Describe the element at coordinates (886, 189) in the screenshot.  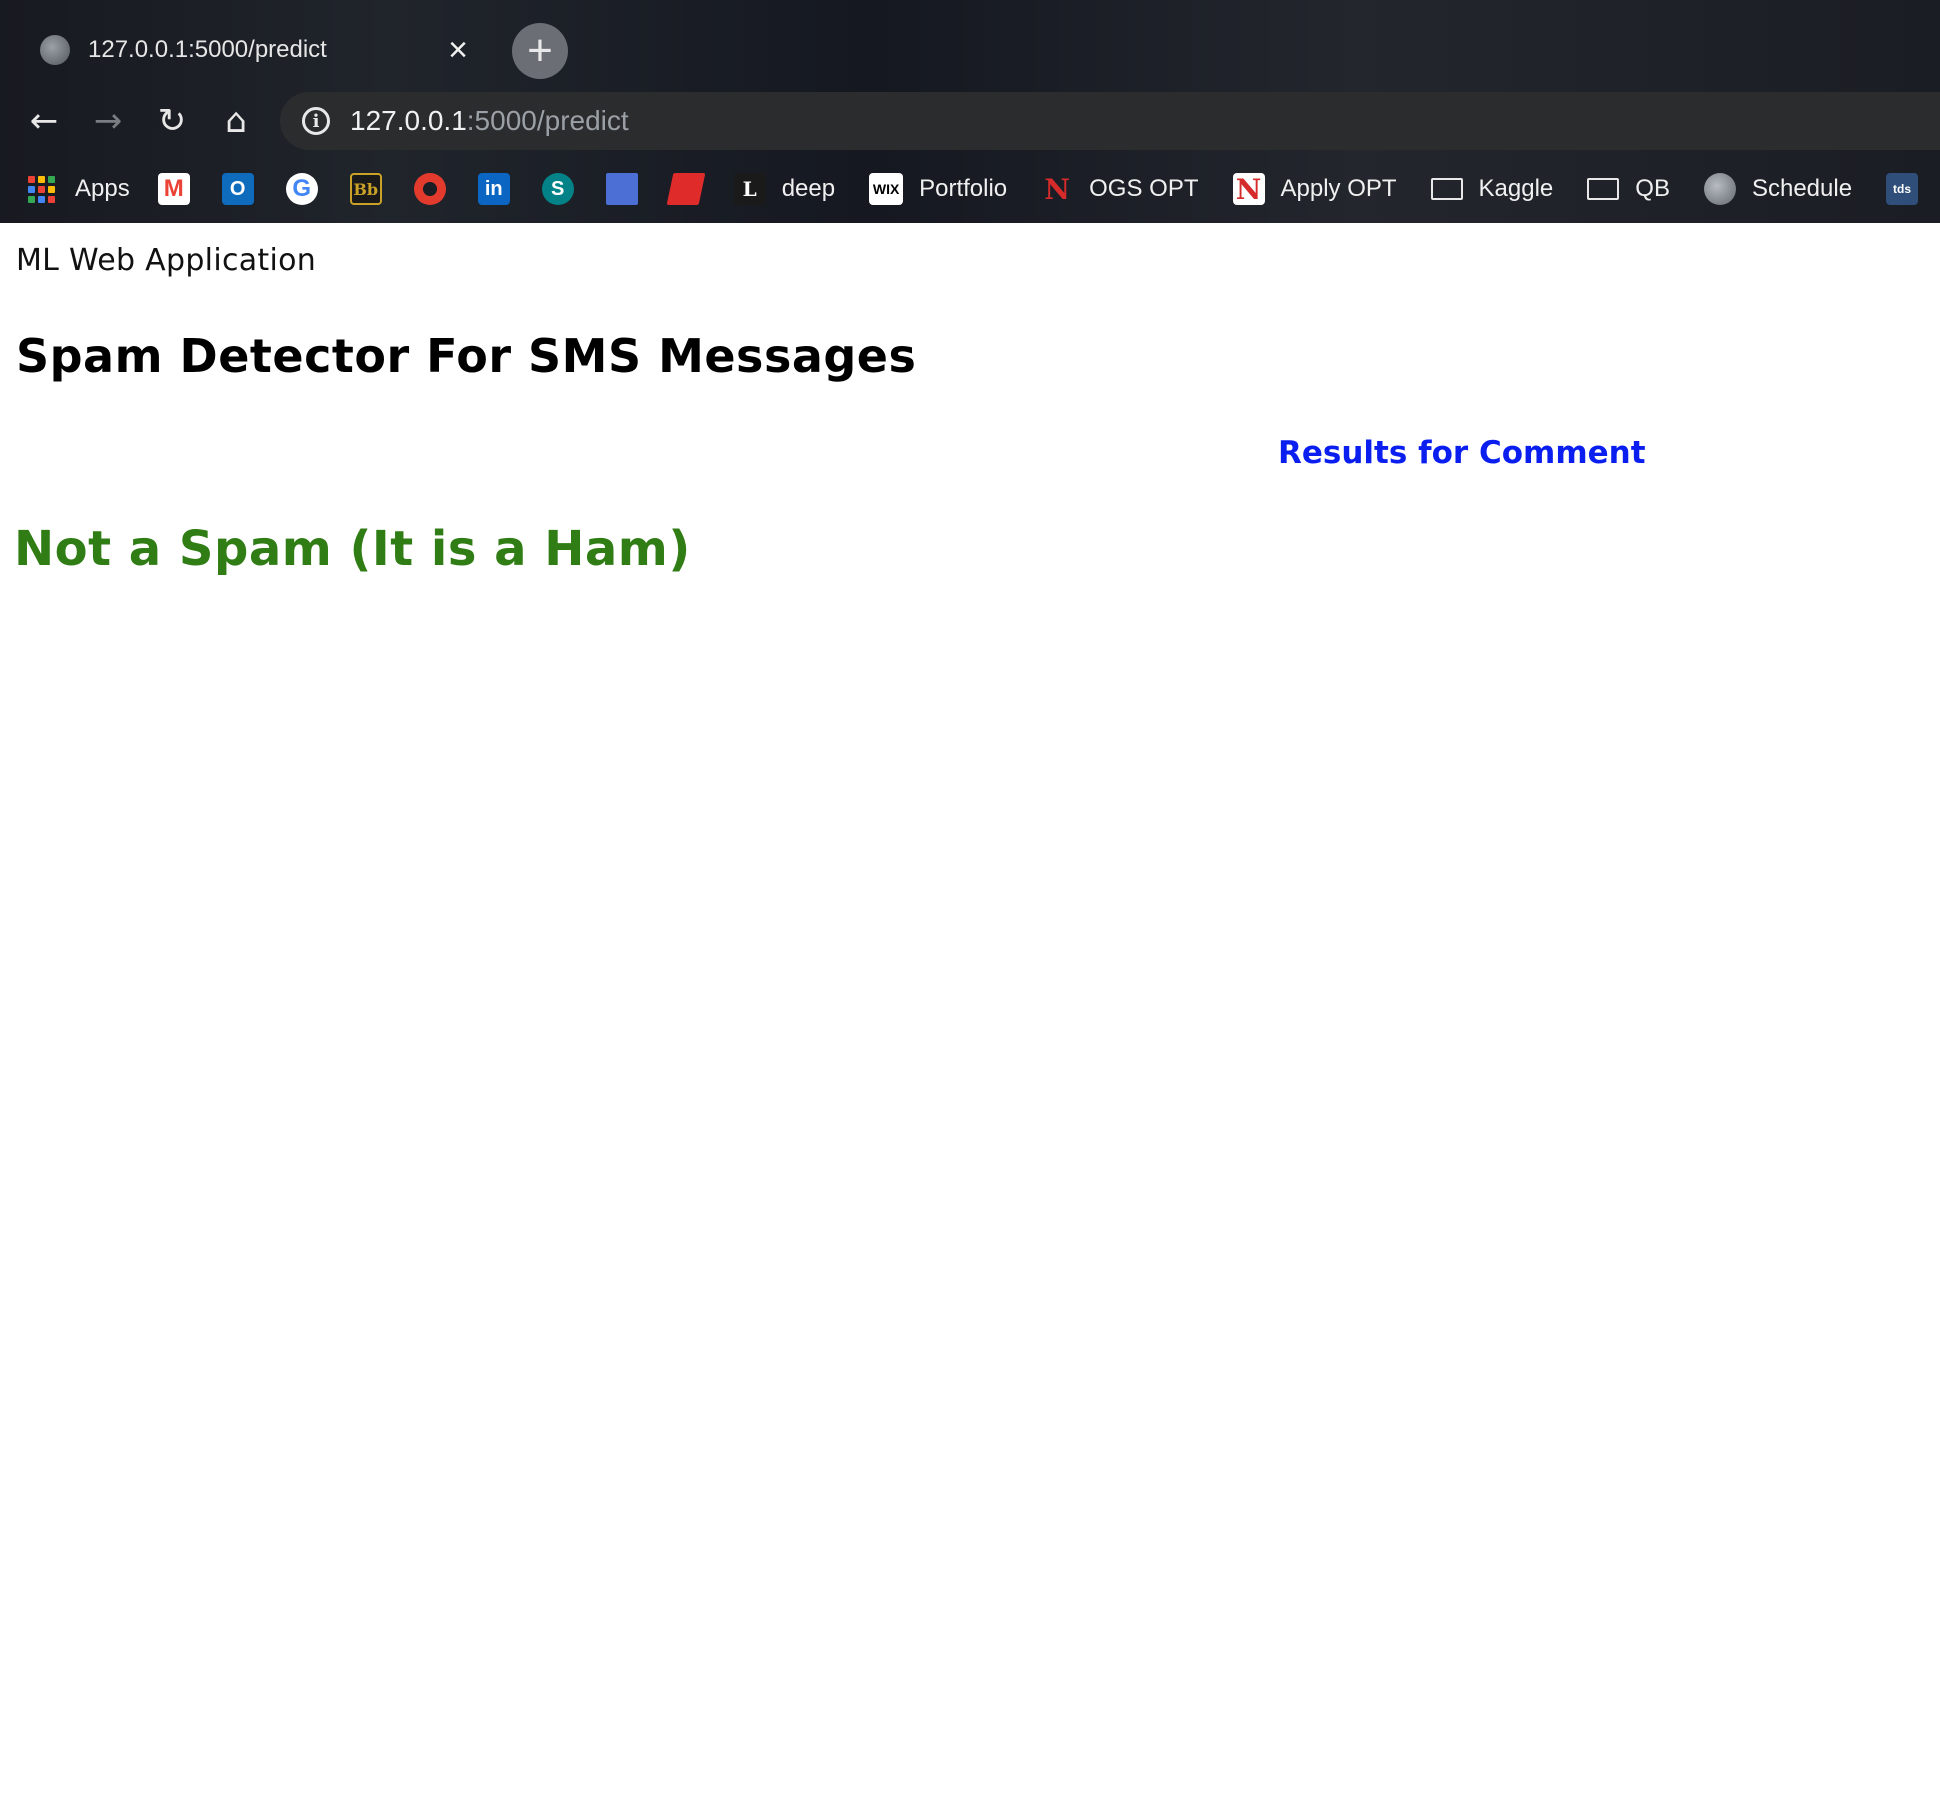
I see `wix-icon: WIX` at that location.